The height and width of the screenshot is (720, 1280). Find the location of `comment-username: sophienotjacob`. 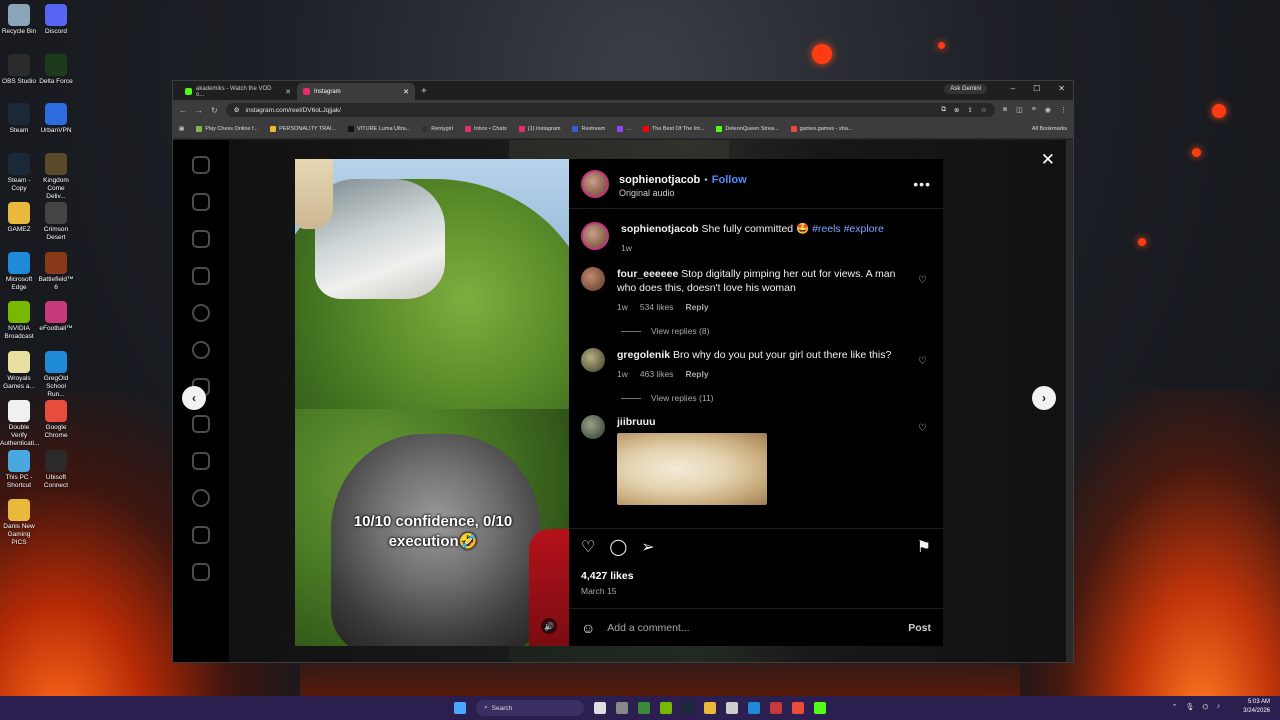

comment-username: sophienotjacob is located at coordinates (660, 229).